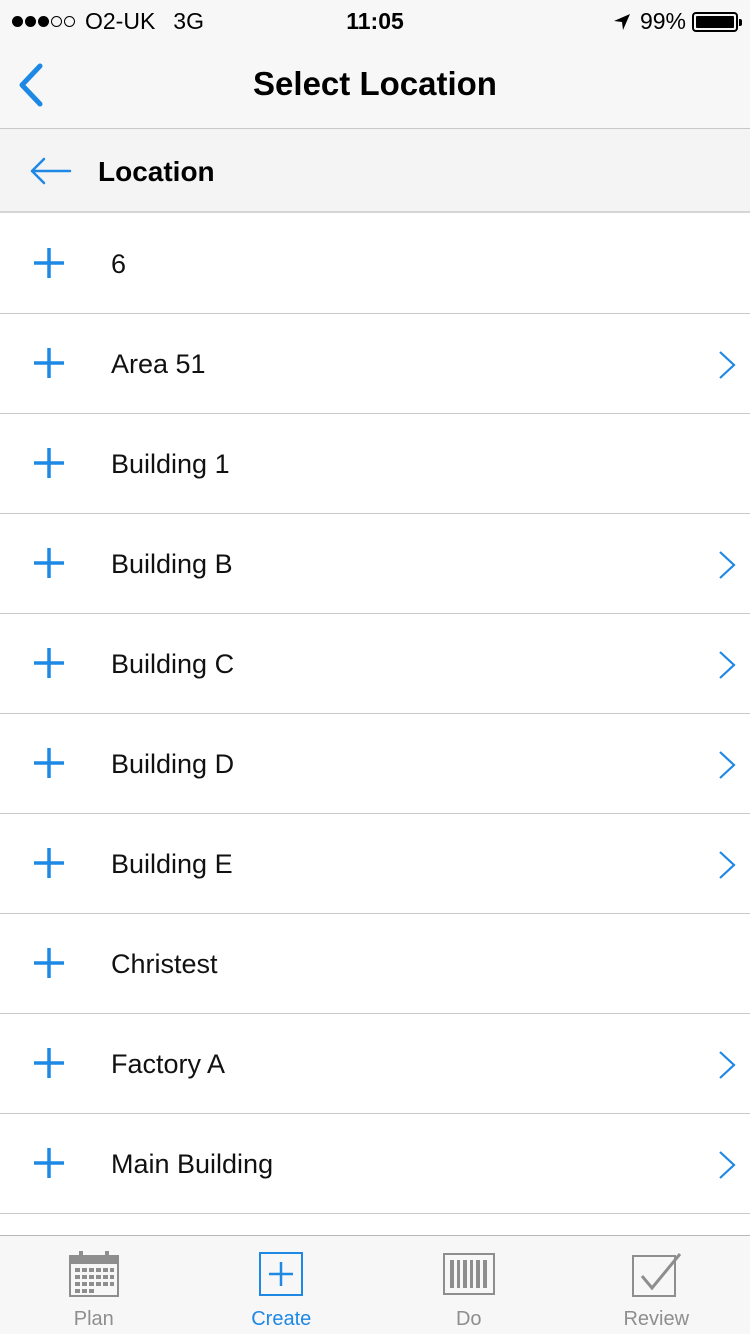  Describe the element at coordinates (375, 264) in the screenshot. I see `location-row: 6` at that location.